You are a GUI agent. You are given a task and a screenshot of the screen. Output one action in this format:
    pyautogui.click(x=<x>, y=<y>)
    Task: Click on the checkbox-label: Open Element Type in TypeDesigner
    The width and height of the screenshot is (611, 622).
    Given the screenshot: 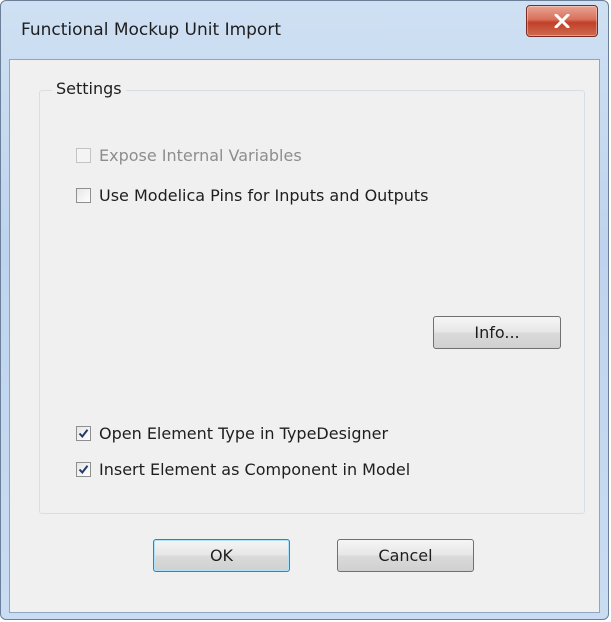 What is the action you would take?
    pyautogui.click(x=244, y=433)
    